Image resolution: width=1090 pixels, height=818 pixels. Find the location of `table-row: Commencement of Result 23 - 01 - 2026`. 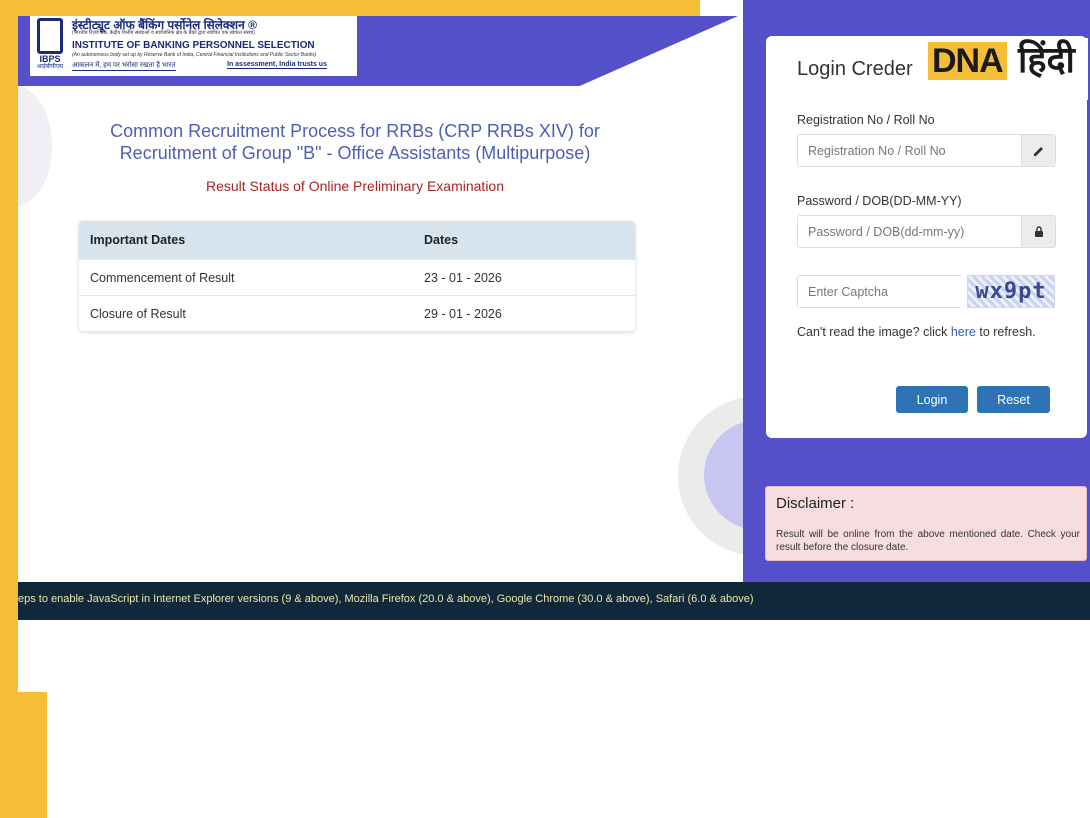

table-row: Commencement of Result 23 - 01 - 2026 is located at coordinates (357, 277).